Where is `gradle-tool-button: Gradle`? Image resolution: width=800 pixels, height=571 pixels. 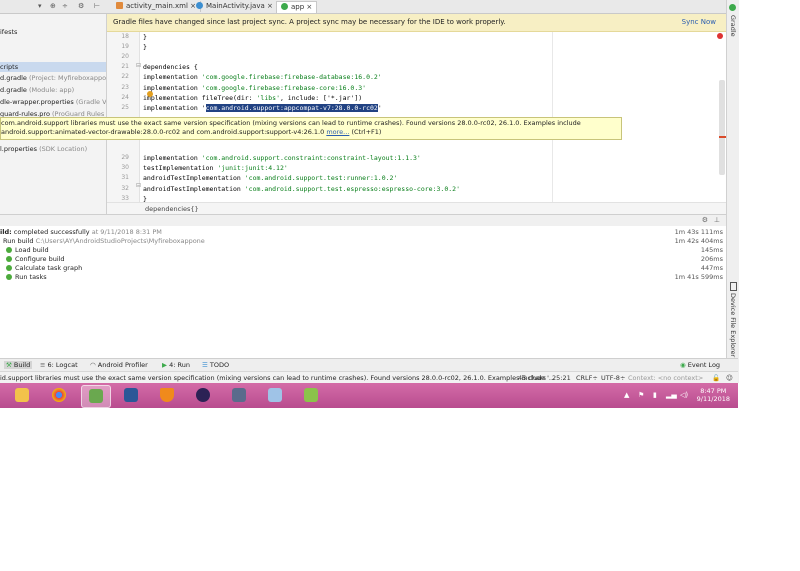
gradle-tool-button: Gradle is located at coordinates (733, 26).